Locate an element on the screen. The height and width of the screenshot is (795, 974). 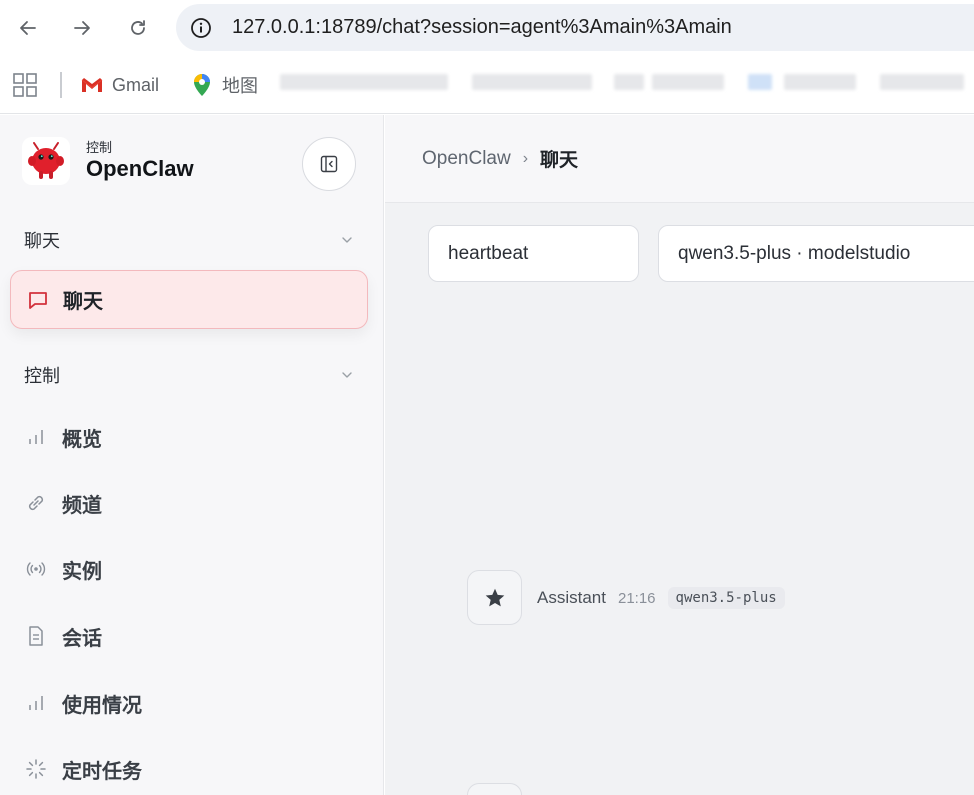
assistant-avatar is located at coordinates (494, 597).